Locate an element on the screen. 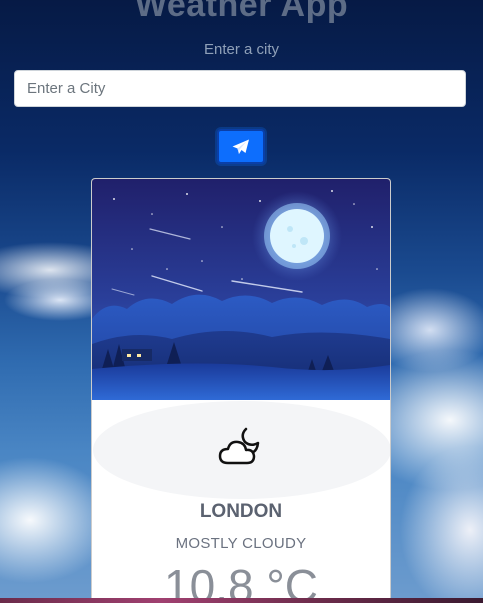 This screenshot has height=603, width=483. send-button is located at coordinates (241, 146).